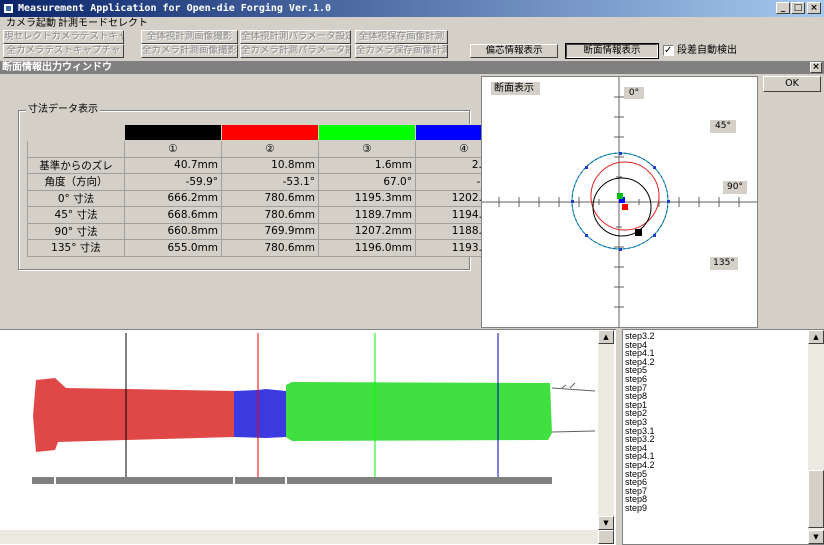 This screenshot has height=545, width=824. I want to click on close-button: ×, so click(814, 8).